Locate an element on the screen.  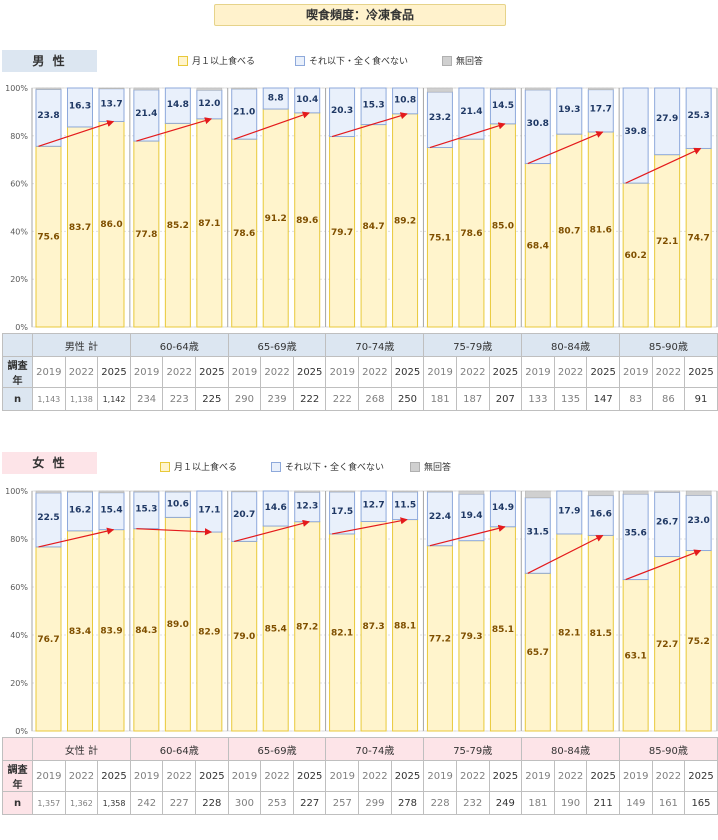
group-header: 65-69歳 is located at coordinates (277, 749).